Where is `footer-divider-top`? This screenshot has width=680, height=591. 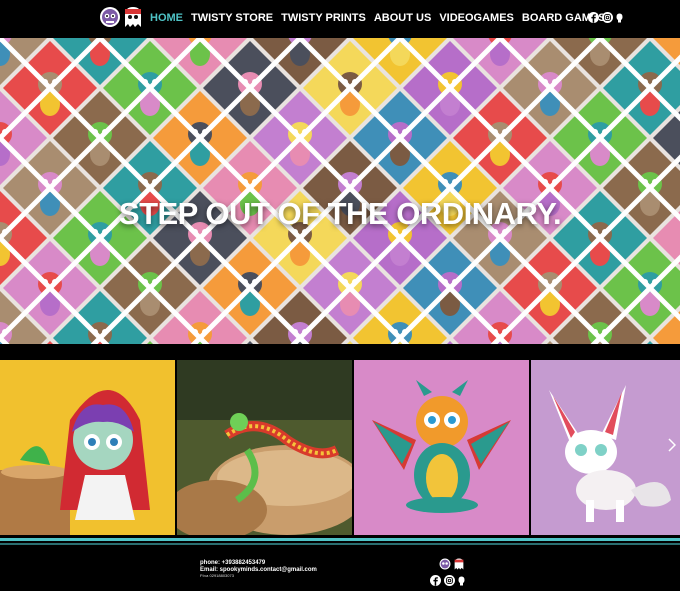
footer-divider-top is located at coordinates (340, 539).